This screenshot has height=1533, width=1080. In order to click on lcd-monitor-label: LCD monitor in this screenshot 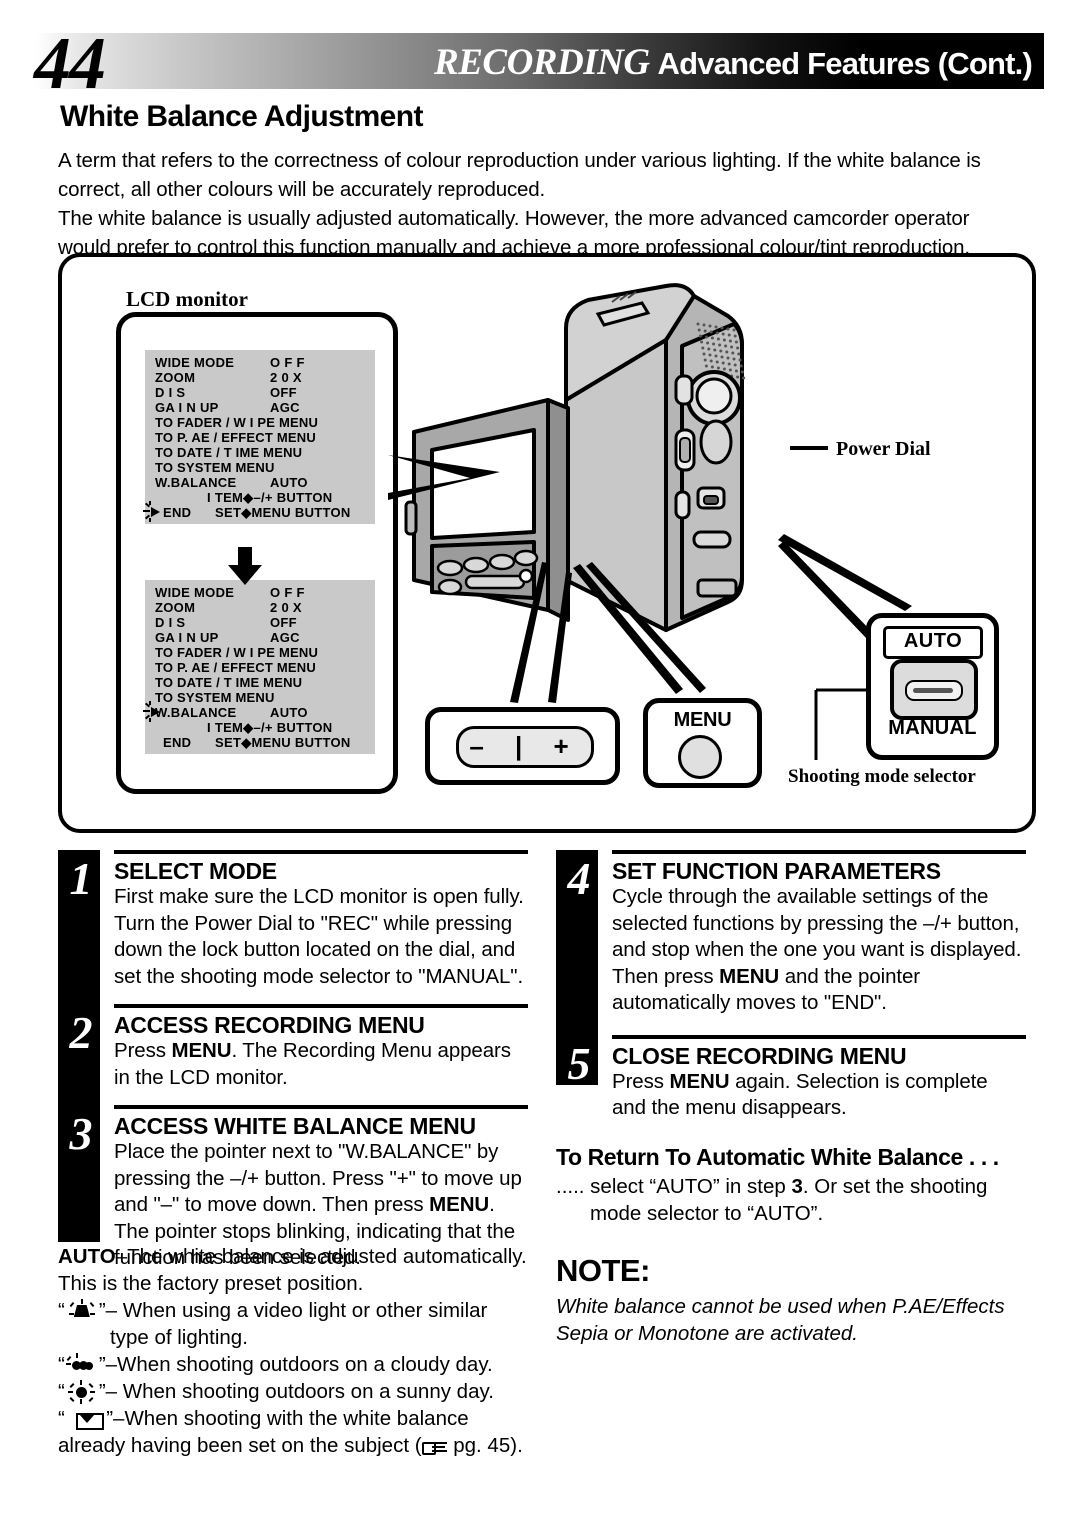, I will do `click(187, 299)`.